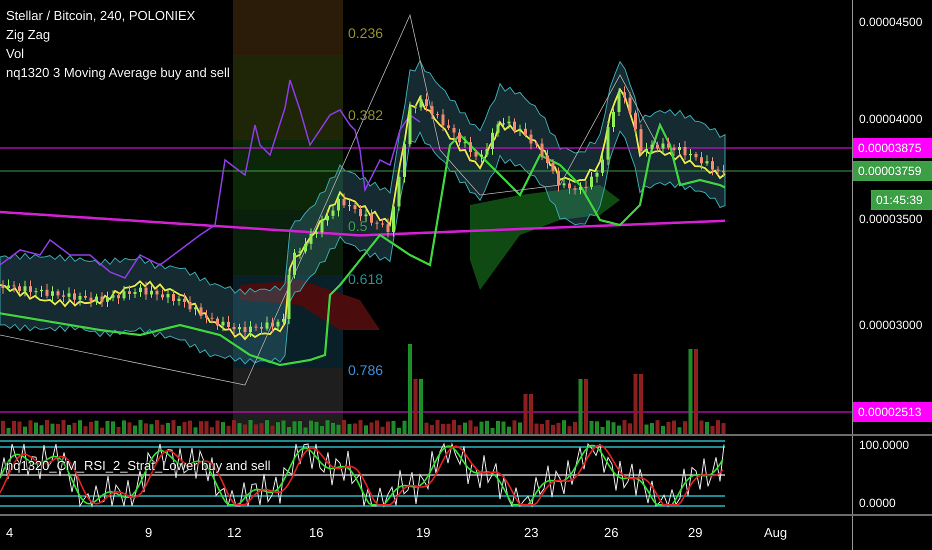 The width and height of the screenshot is (932, 550). What do you see at coordinates (890, 22) in the screenshot?
I see `price-tick-label: 0.00004500` at bounding box center [890, 22].